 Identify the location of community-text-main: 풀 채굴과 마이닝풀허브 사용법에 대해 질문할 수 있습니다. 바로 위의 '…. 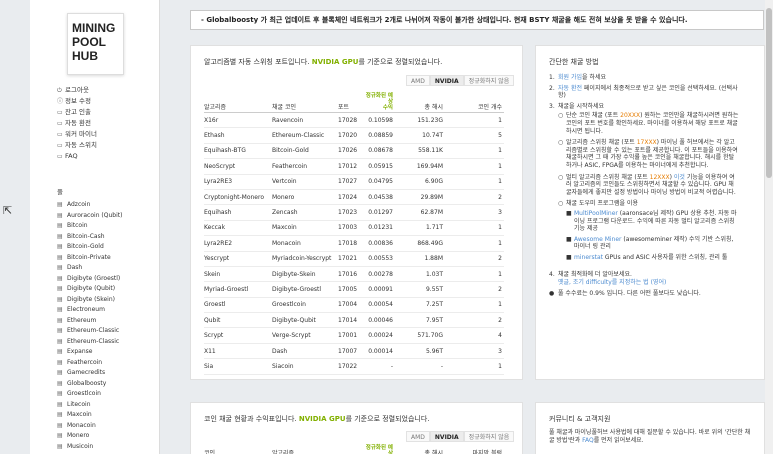
(650, 436).